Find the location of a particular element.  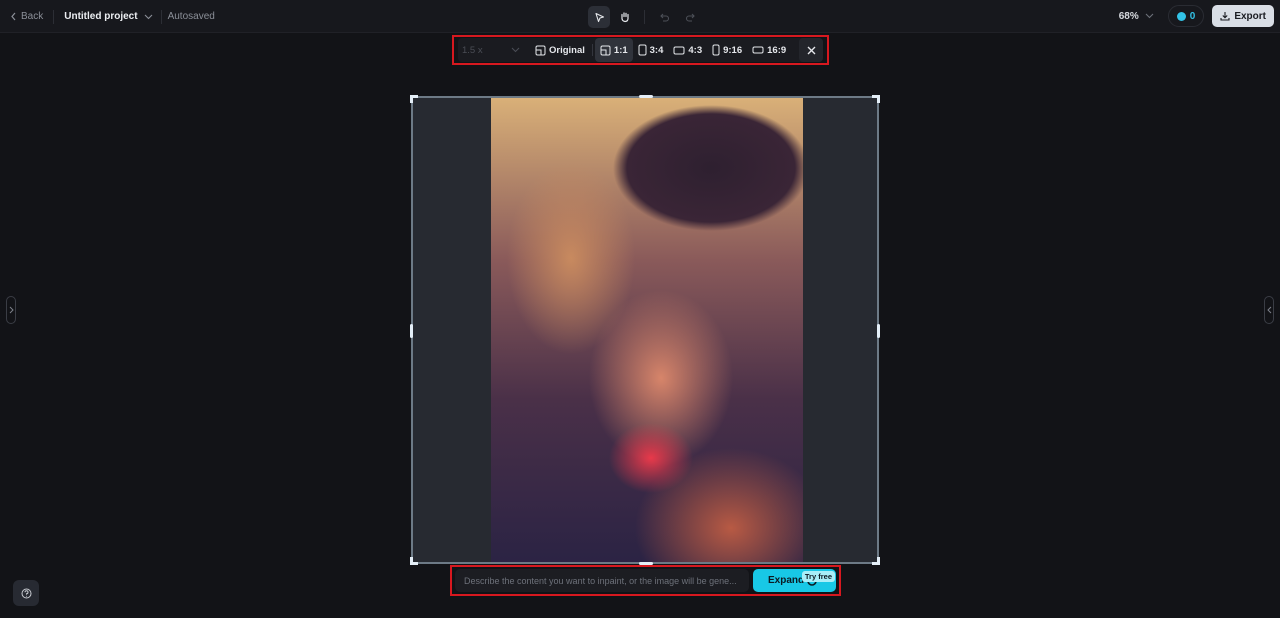

resize-handle-left is located at coordinates (411, 331).